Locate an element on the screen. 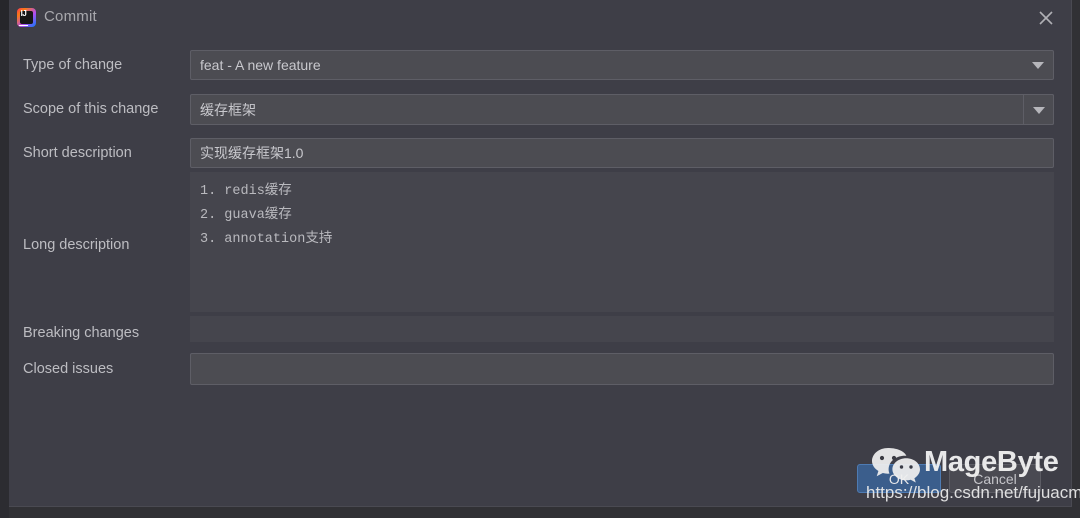  type-of-change-value: feat - A new feature is located at coordinates (260, 65).